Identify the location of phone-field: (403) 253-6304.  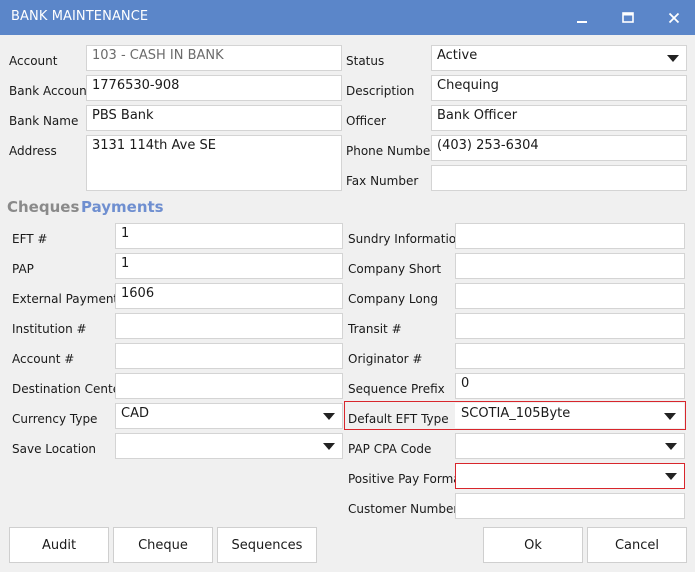
(559, 148).